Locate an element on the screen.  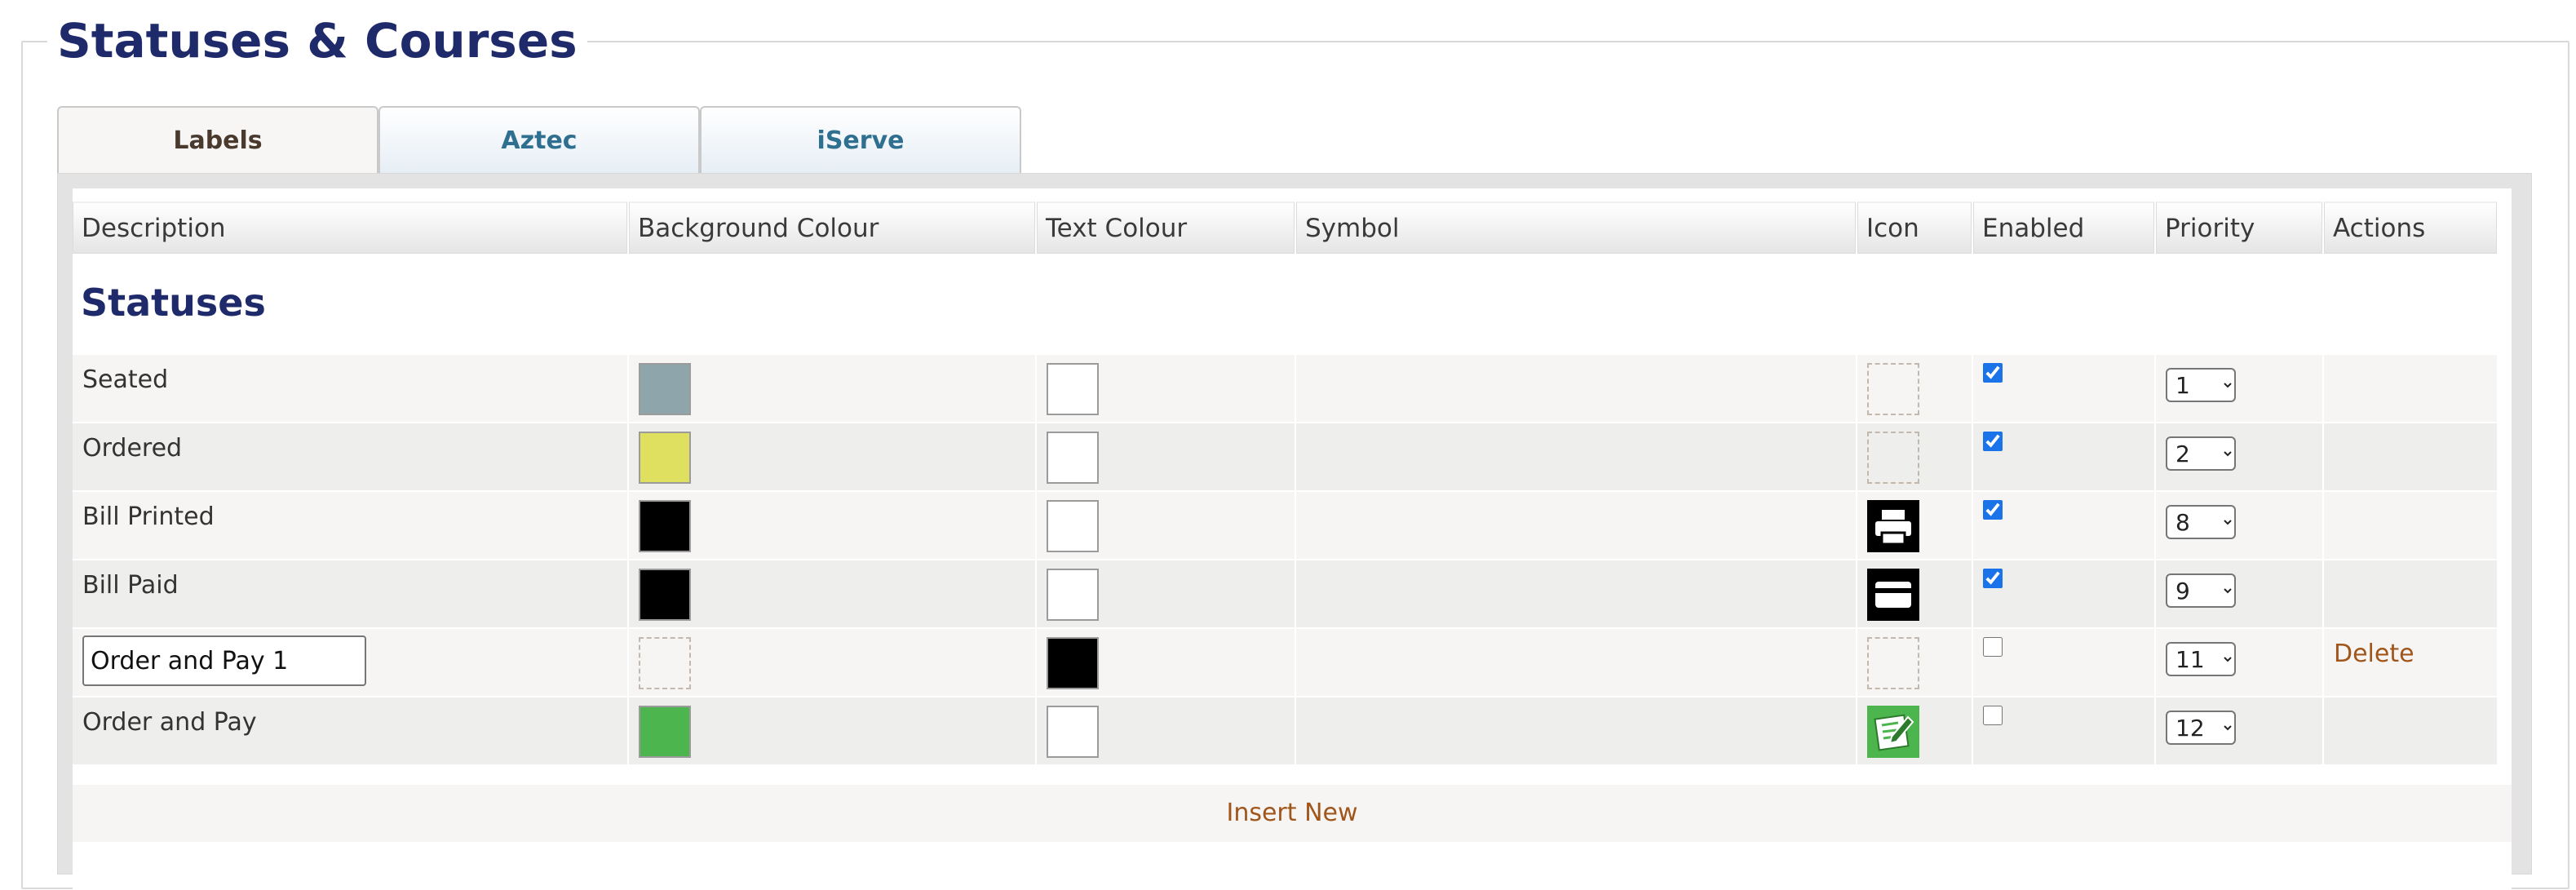
table-row: Seated 1 is located at coordinates (1292, 388).